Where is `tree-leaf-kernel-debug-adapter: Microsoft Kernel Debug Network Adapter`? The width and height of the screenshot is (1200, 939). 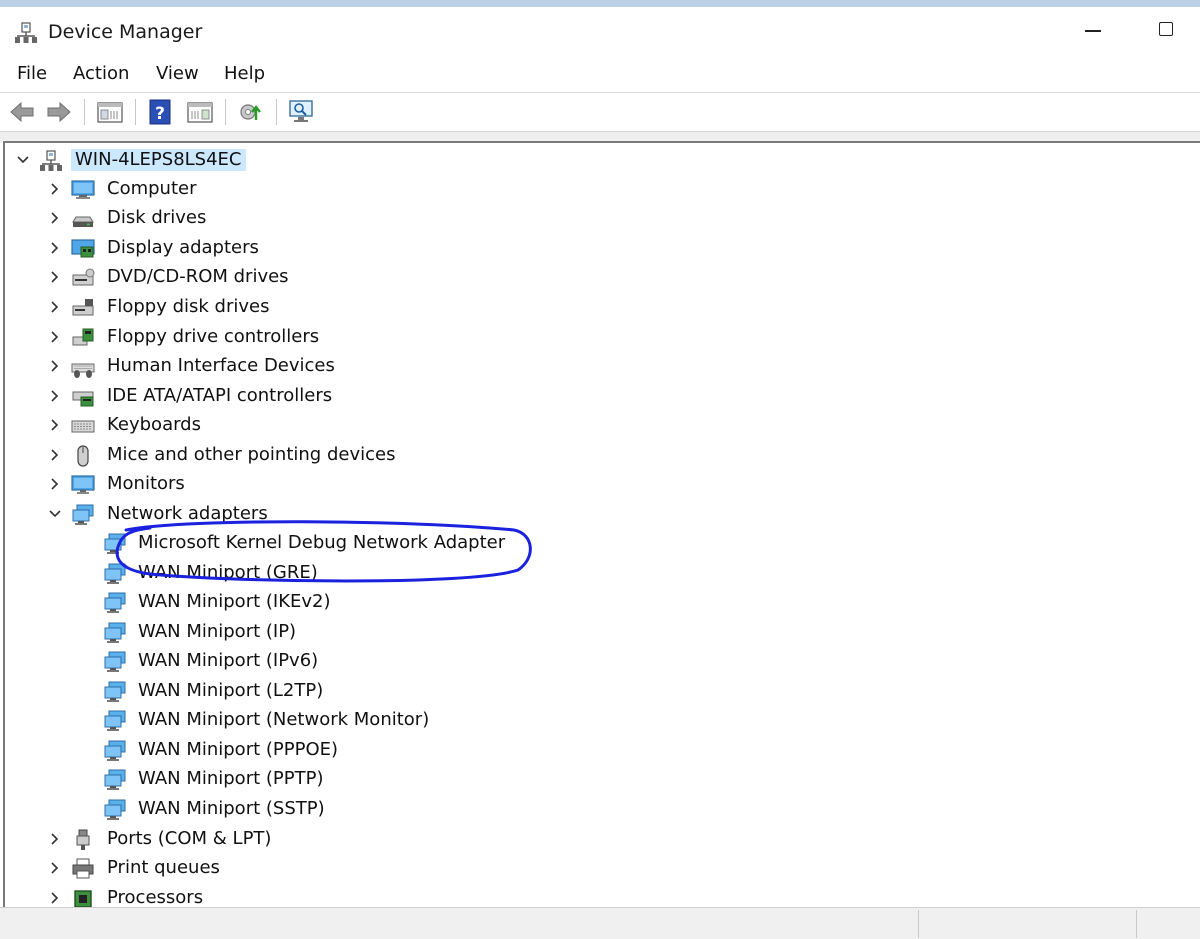 tree-leaf-kernel-debug-adapter: Microsoft Kernel Debug Network Adapter is located at coordinates (600, 543).